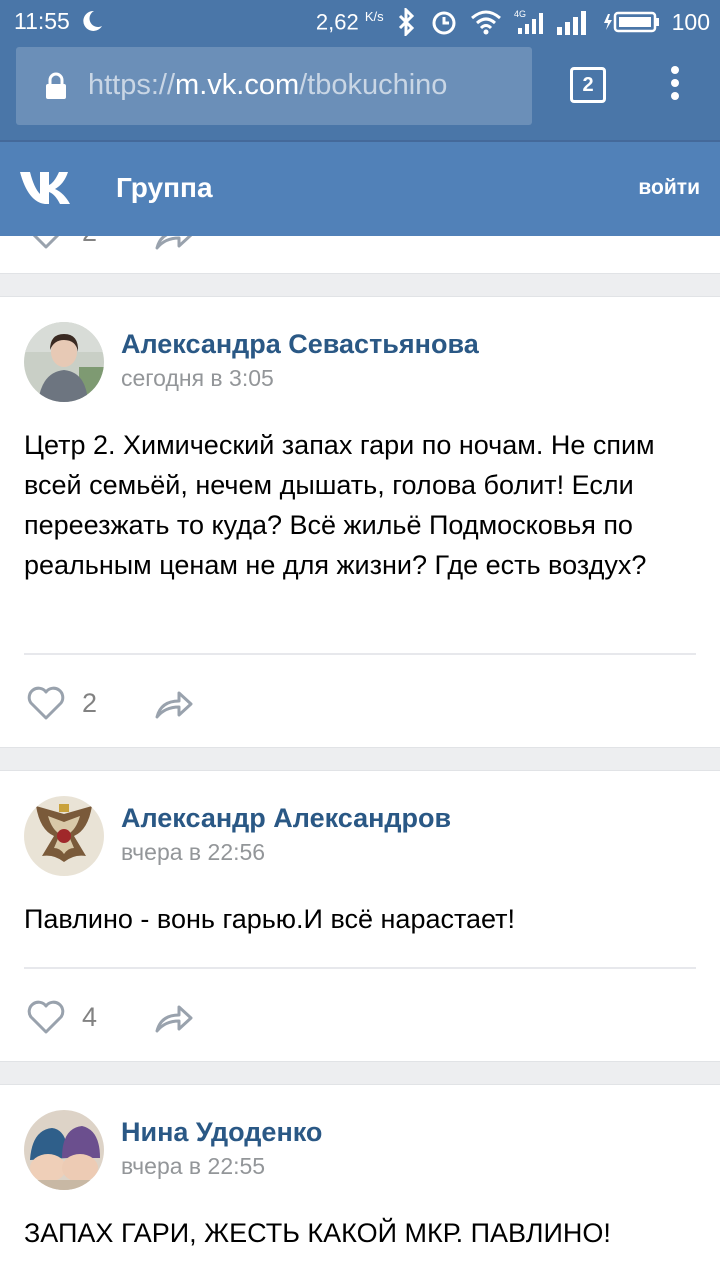  Describe the element at coordinates (571, 23) in the screenshot. I see `signal-icon` at that location.